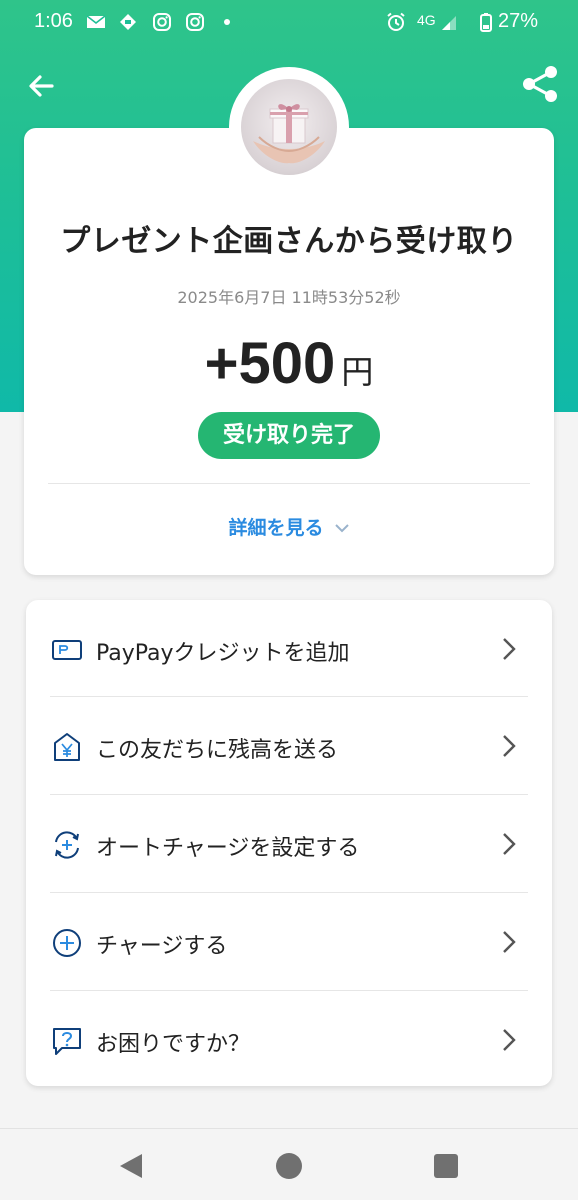 Image resolution: width=578 pixels, height=1200 pixels. Describe the element at coordinates (289, 23) in the screenshot. I see `status-bar: 1:06 4G 27%` at that location.